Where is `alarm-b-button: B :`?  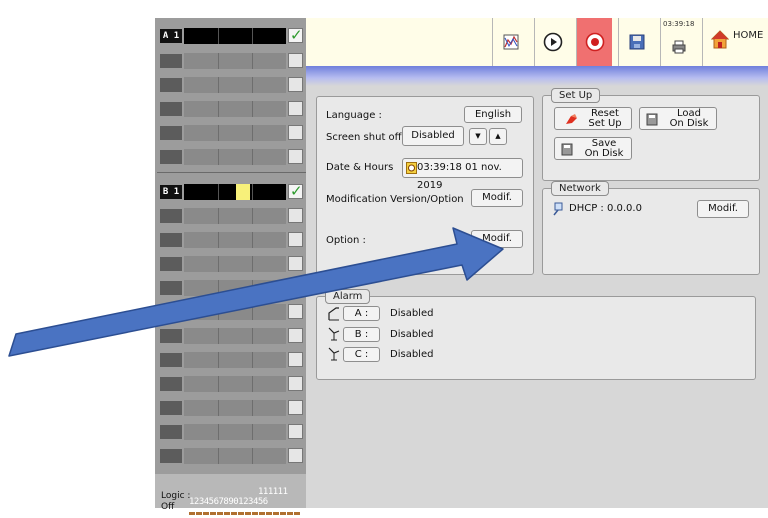
alarm-b-button: B : is located at coordinates (361, 334).